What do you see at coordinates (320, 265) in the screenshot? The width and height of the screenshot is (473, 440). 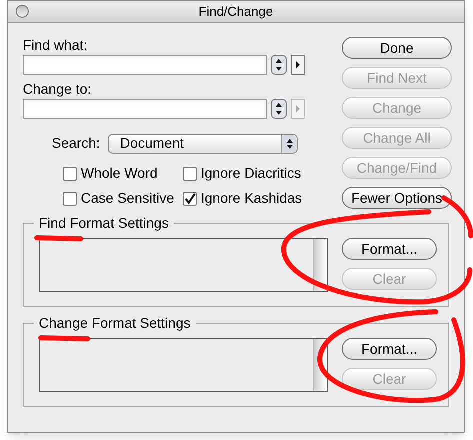 I see `scrollbar` at bounding box center [320, 265].